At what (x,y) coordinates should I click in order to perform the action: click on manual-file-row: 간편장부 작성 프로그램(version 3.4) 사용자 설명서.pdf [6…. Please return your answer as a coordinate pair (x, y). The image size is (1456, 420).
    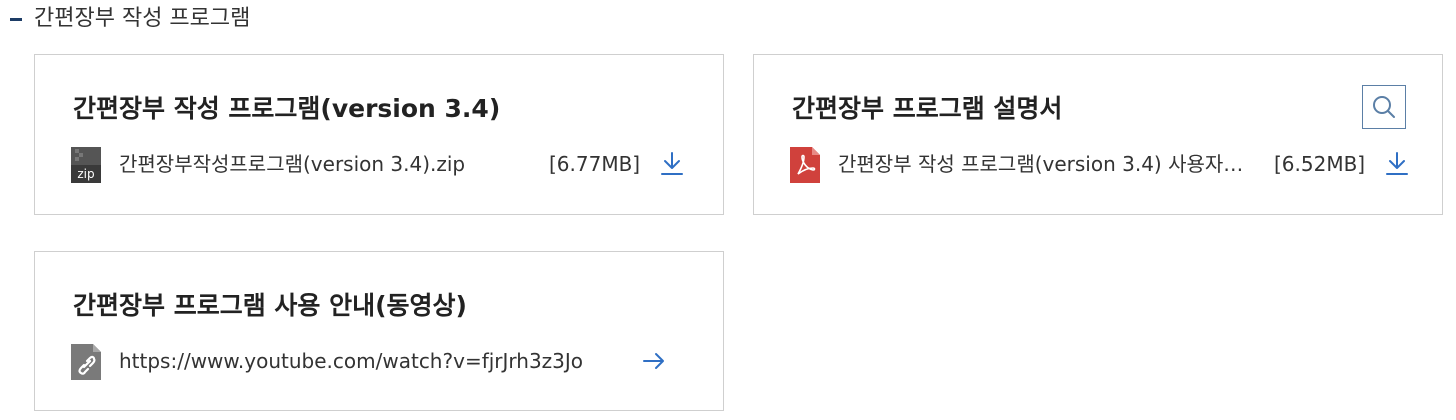
    Looking at the image, I should click on (1109, 165).